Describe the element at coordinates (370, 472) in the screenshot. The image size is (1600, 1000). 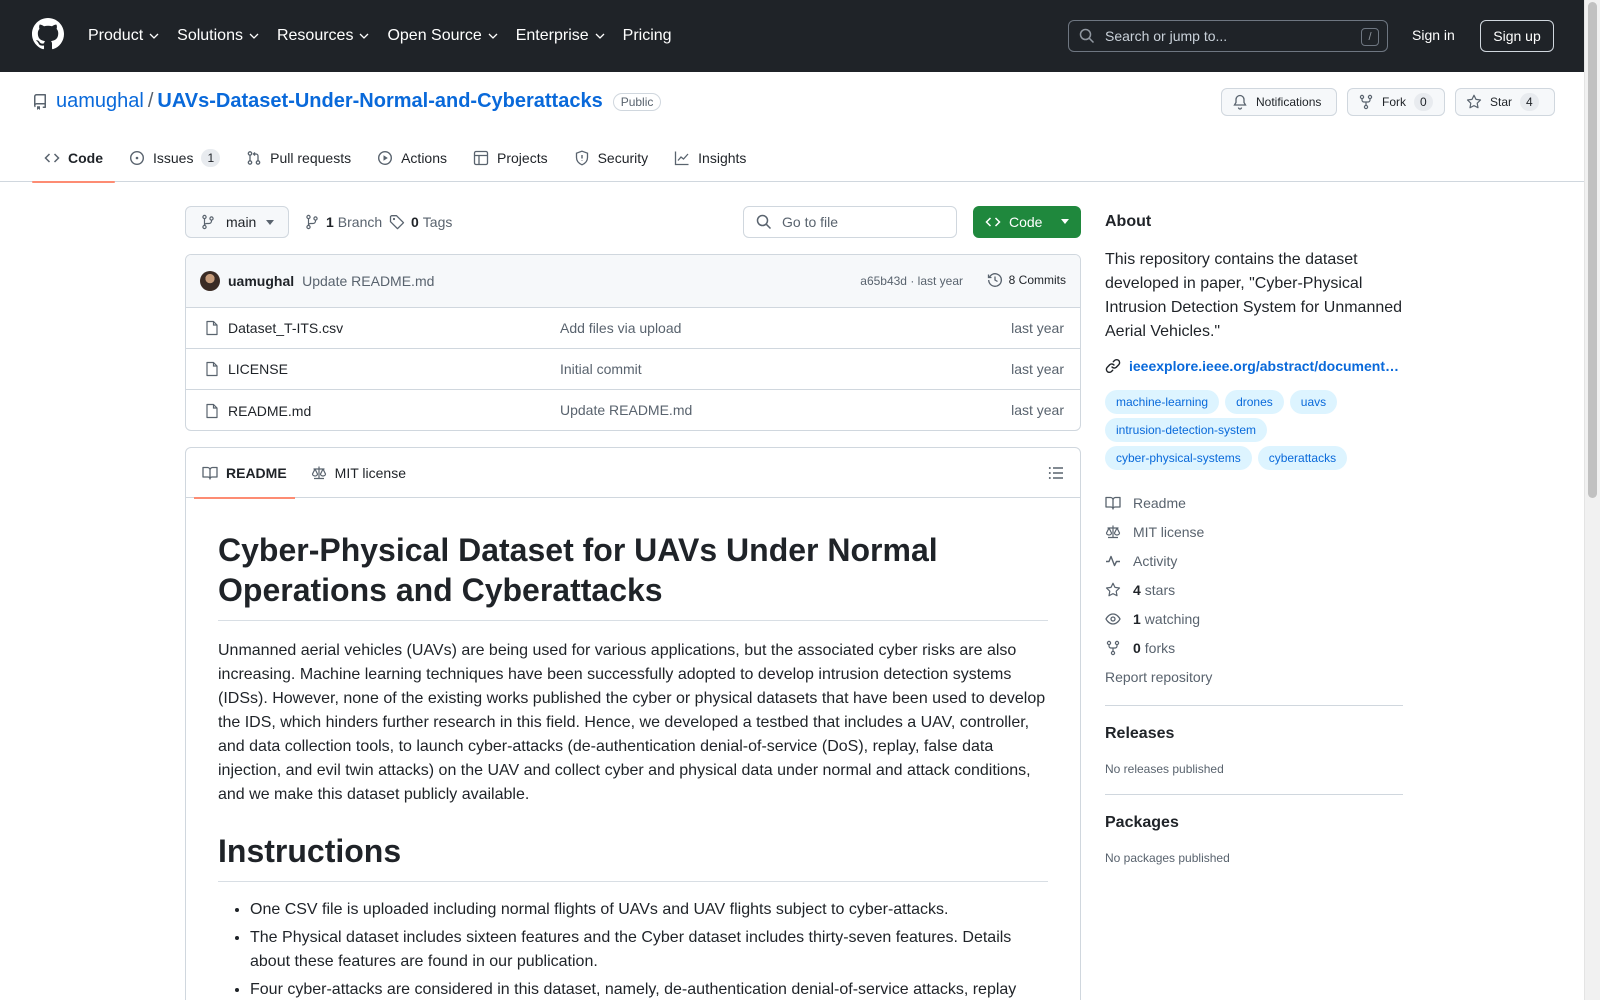
I see `tab-label: MIT license` at that location.